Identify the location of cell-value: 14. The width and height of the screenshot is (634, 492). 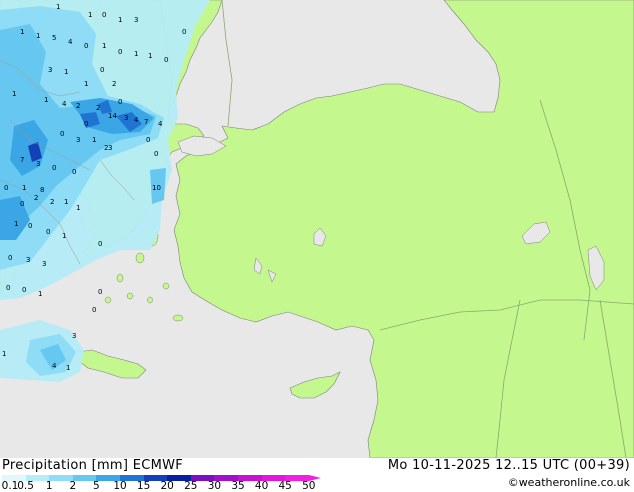
(112, 116).